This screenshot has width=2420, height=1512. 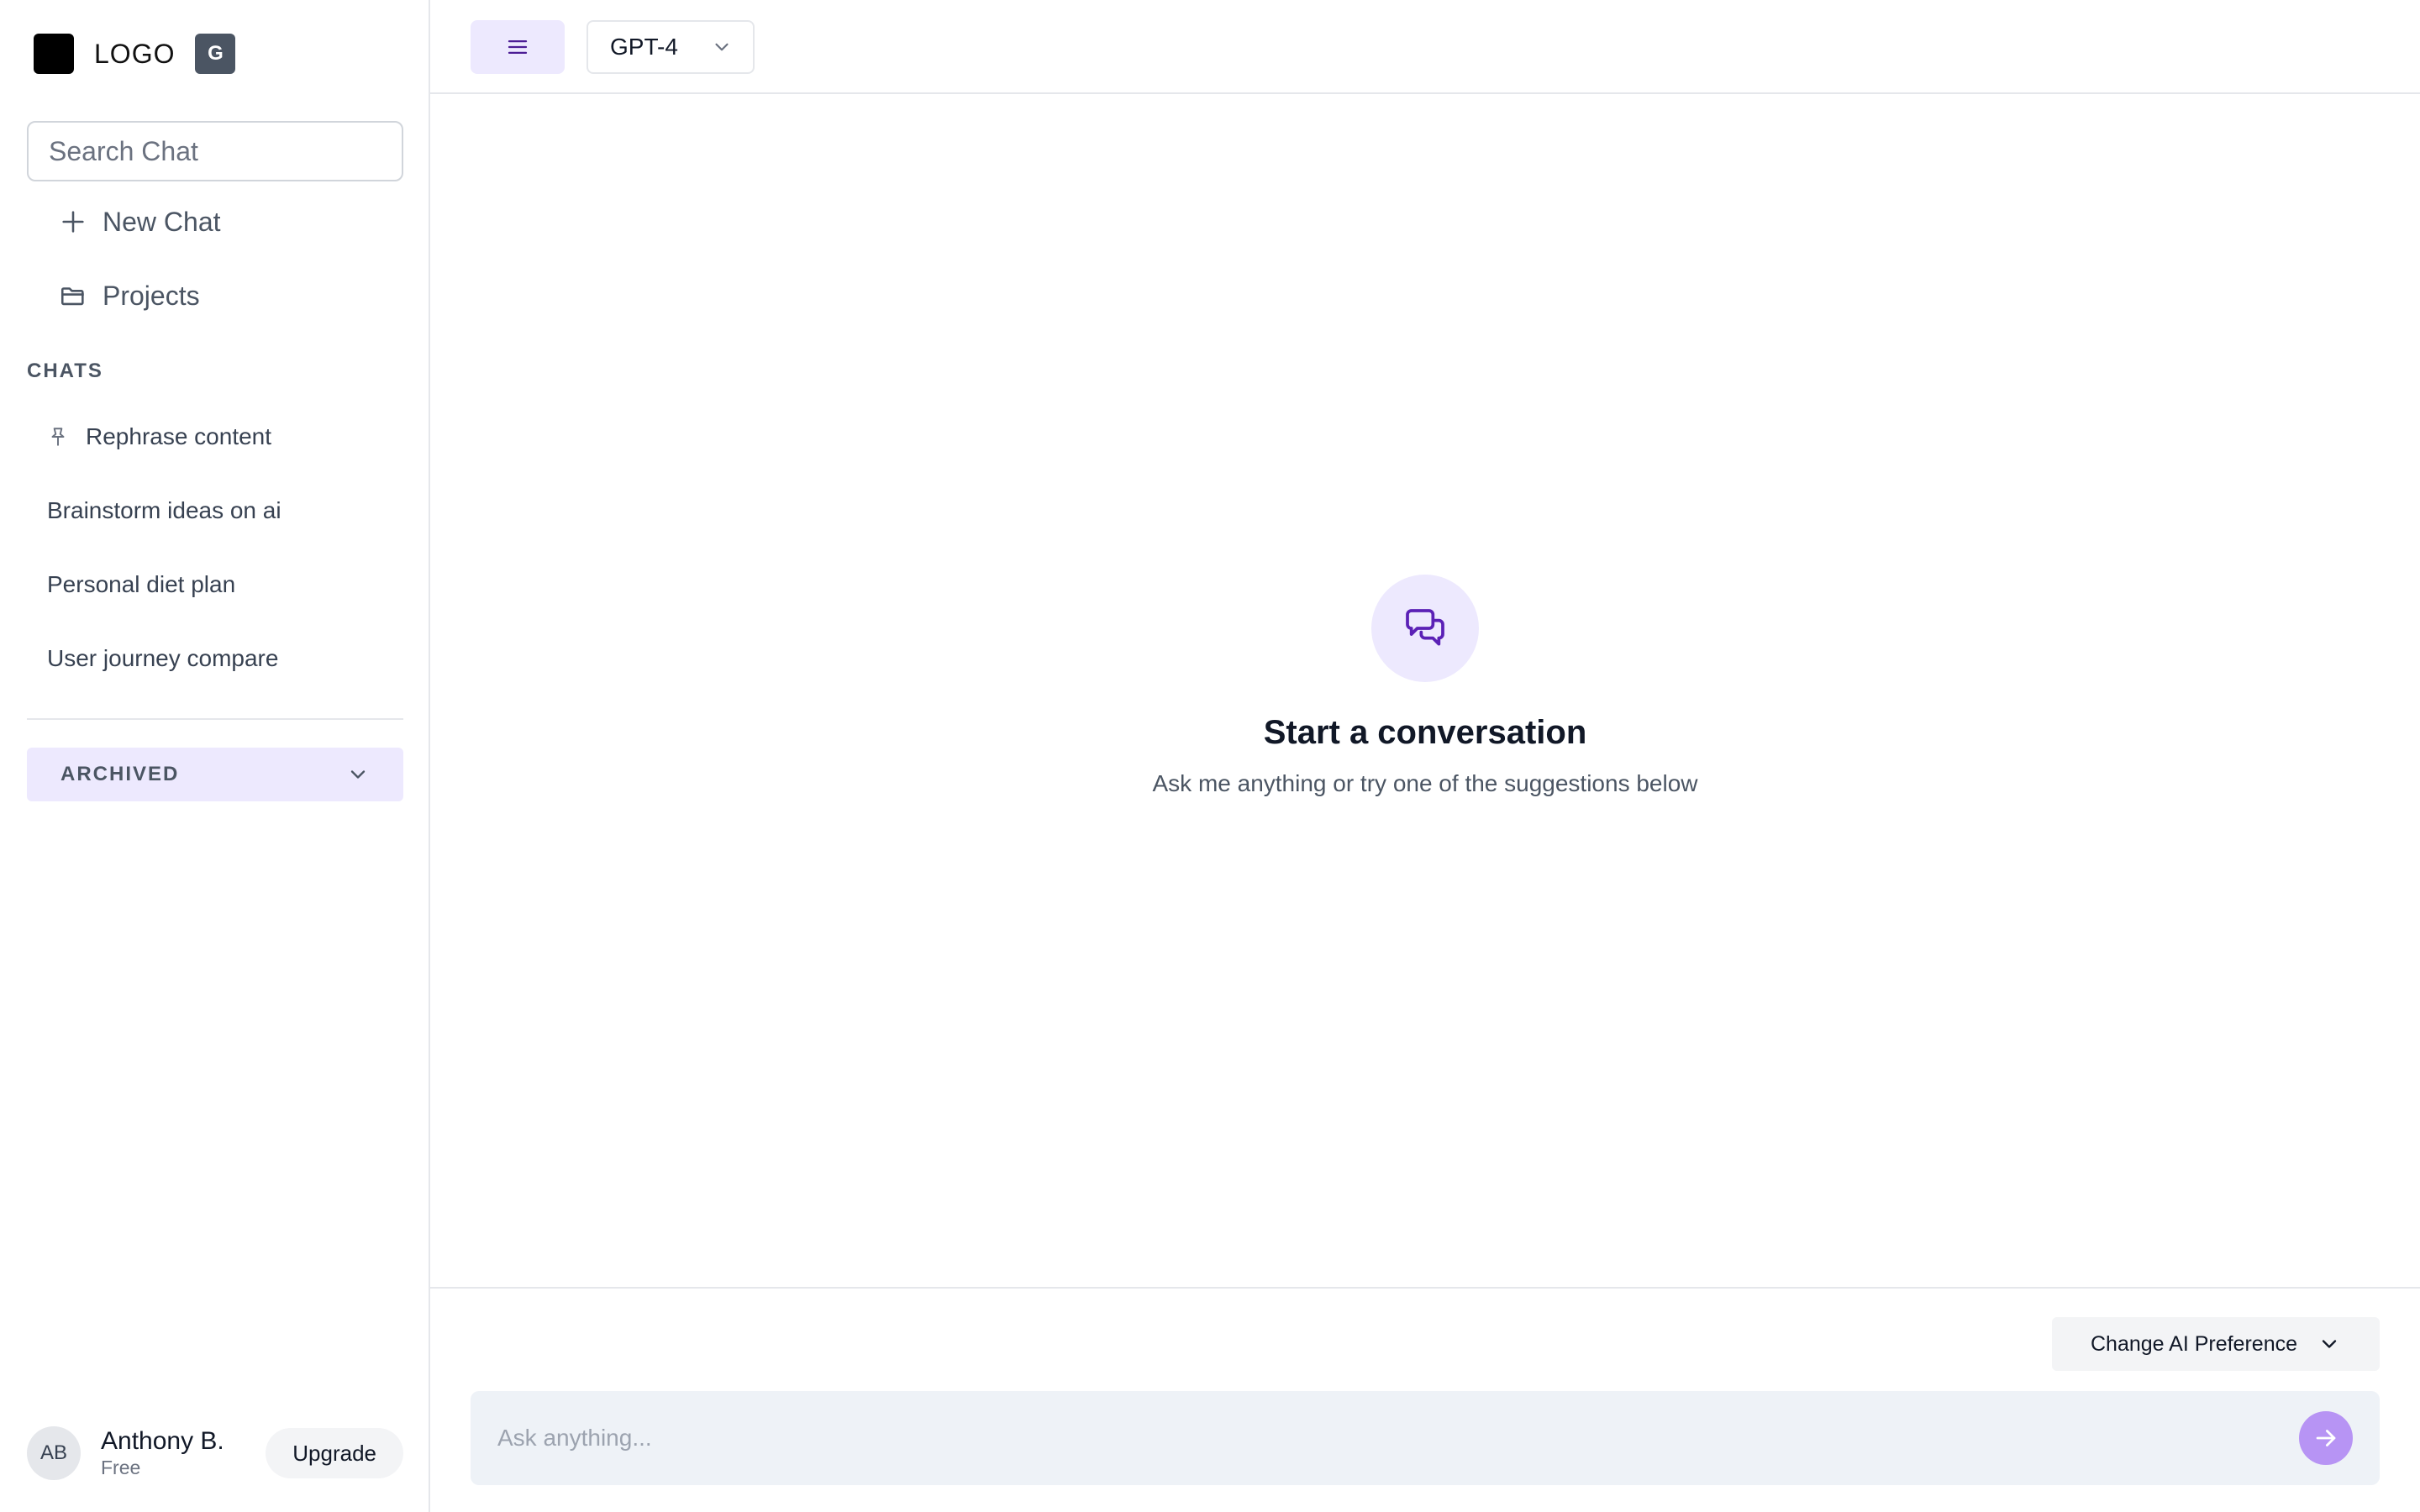 What do you see at coordinates (1398, 1438) in the screenshot?
I see `message-input` at bounding box center [1398, 1438].